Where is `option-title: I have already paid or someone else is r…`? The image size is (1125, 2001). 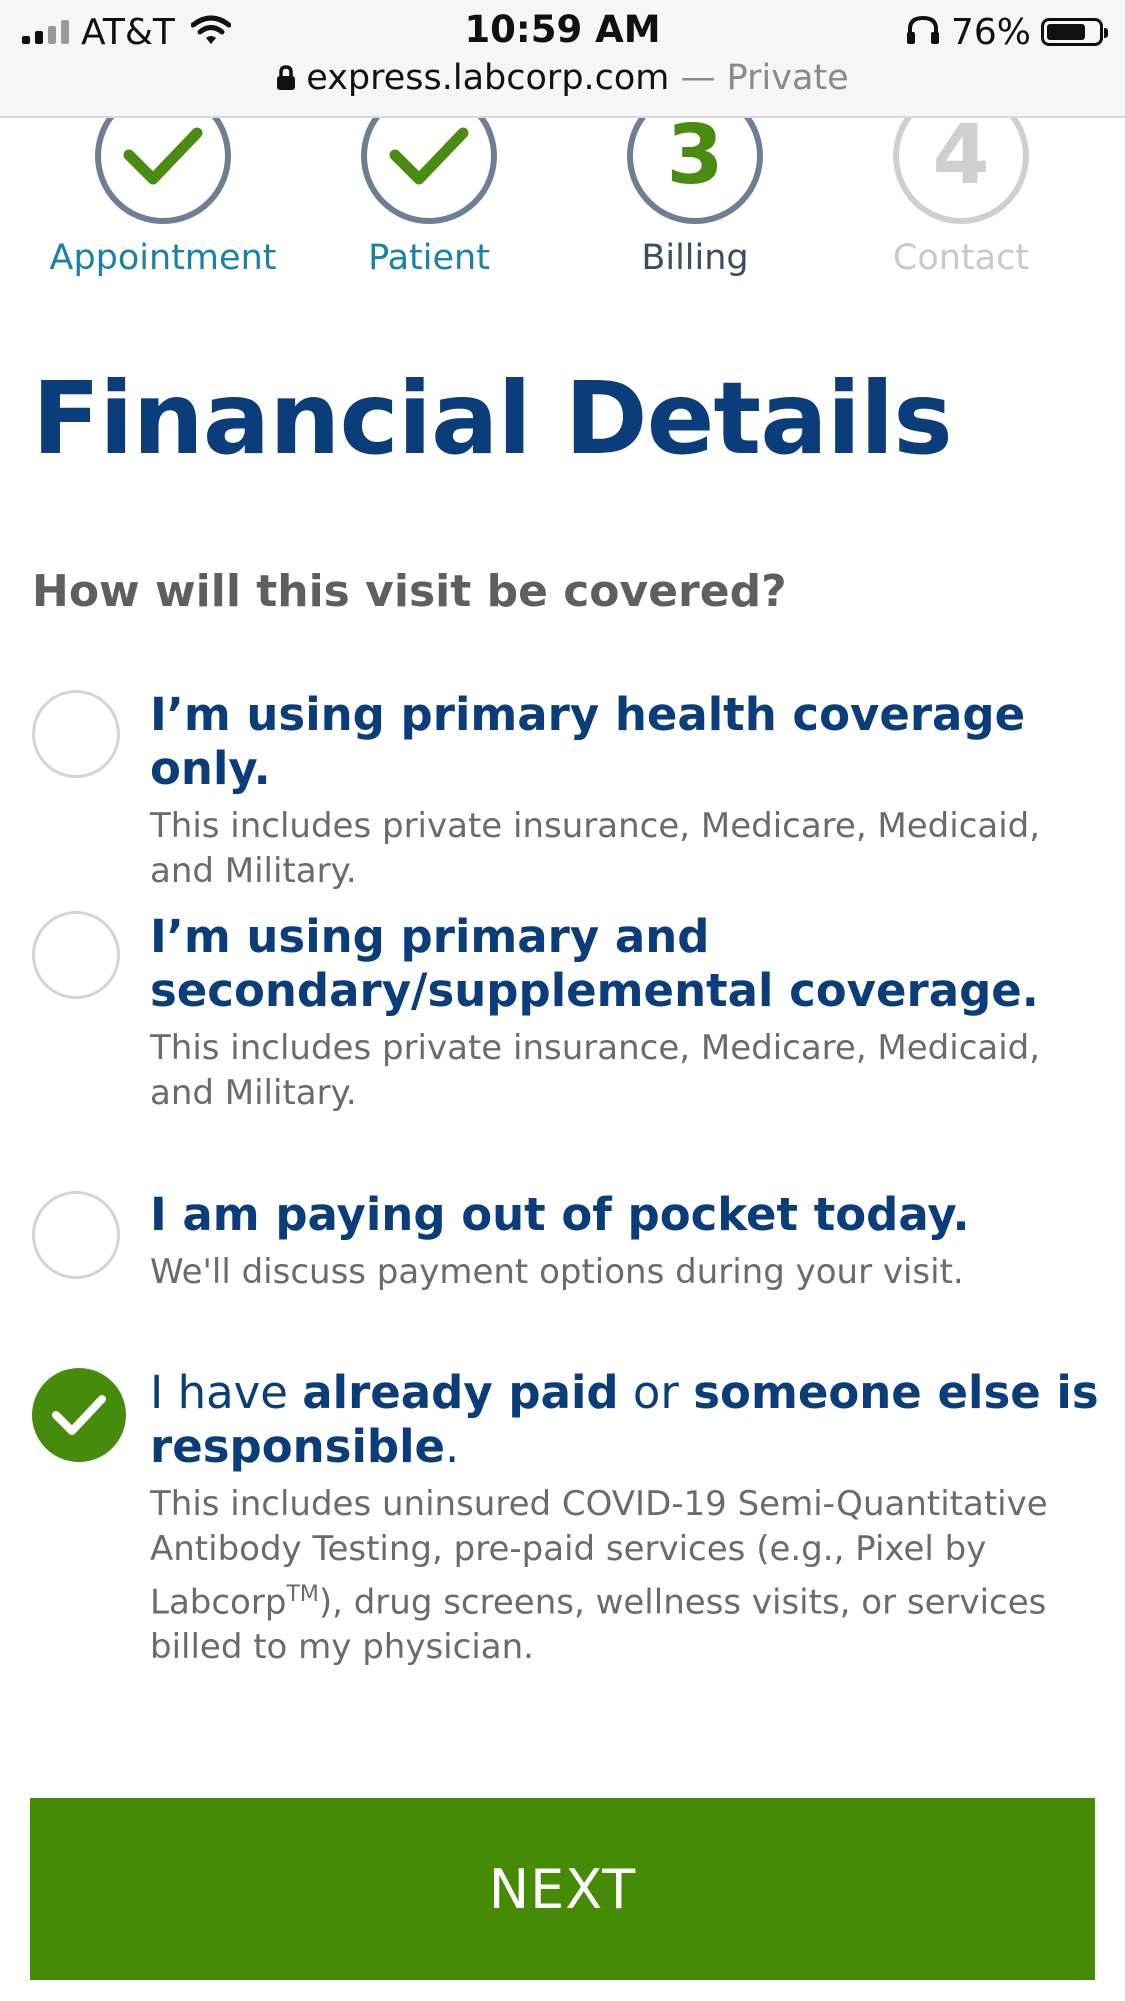 option-title: I have already paid or someone else is r… is located at coordinates (625, 1420).